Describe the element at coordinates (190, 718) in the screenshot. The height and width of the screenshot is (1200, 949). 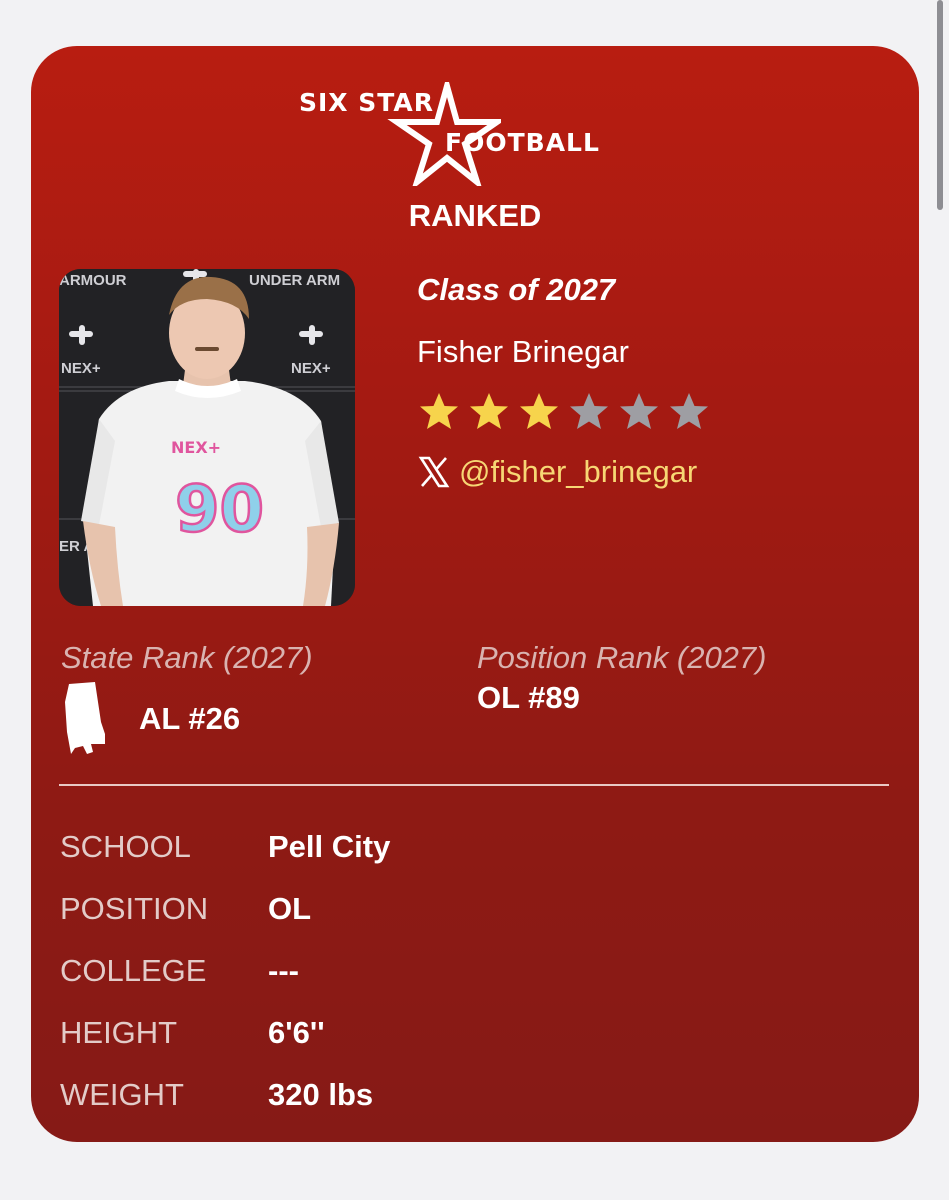
I see `state-rank-value: AL #26` at that location.